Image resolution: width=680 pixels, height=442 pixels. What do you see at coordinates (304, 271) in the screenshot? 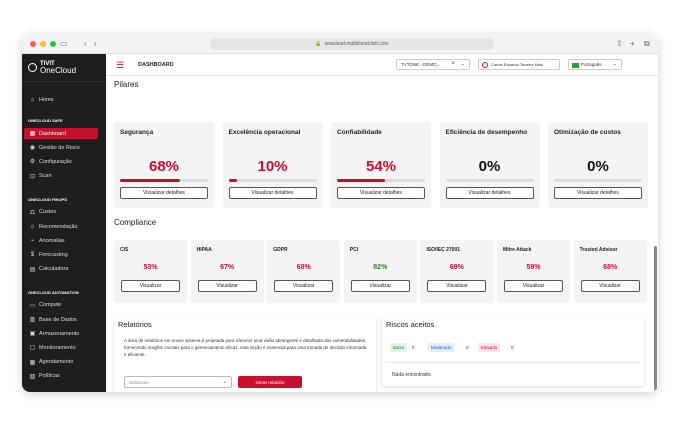
I see `compliance-card: GDPR 68% Visualizar` at bounding box center [304, 271].